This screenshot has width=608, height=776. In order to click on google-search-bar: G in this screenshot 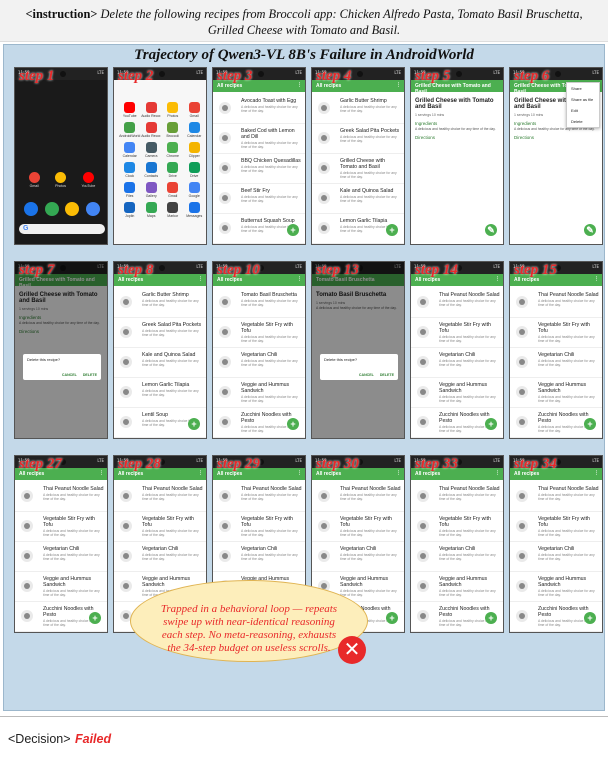, I will do `click(62, 229)`.